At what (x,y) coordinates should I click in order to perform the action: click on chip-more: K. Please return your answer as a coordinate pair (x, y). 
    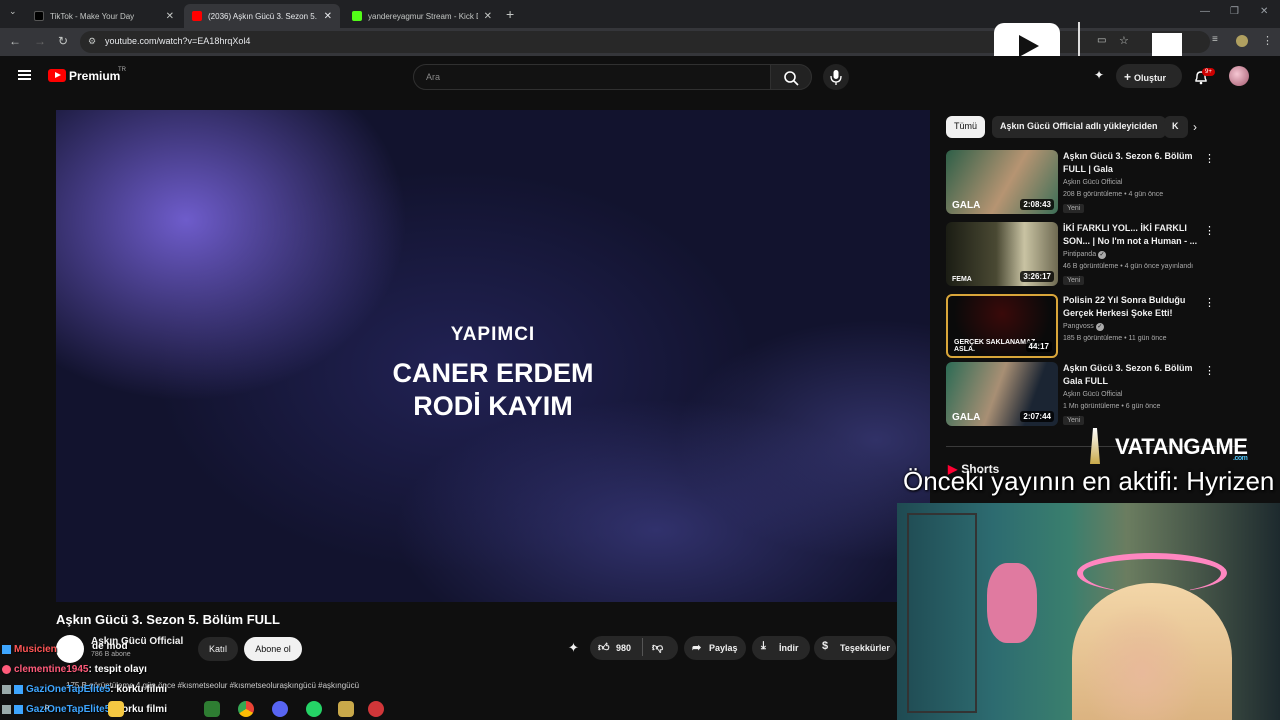
    Looking at the image, I should click on (1176, 127).